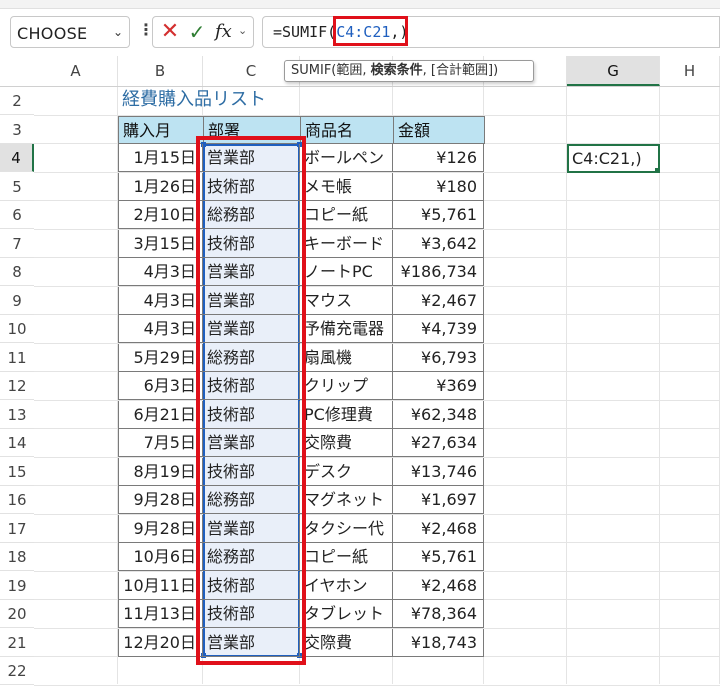  I want to click on table-cell: ¥2,467, so click(438, 300).